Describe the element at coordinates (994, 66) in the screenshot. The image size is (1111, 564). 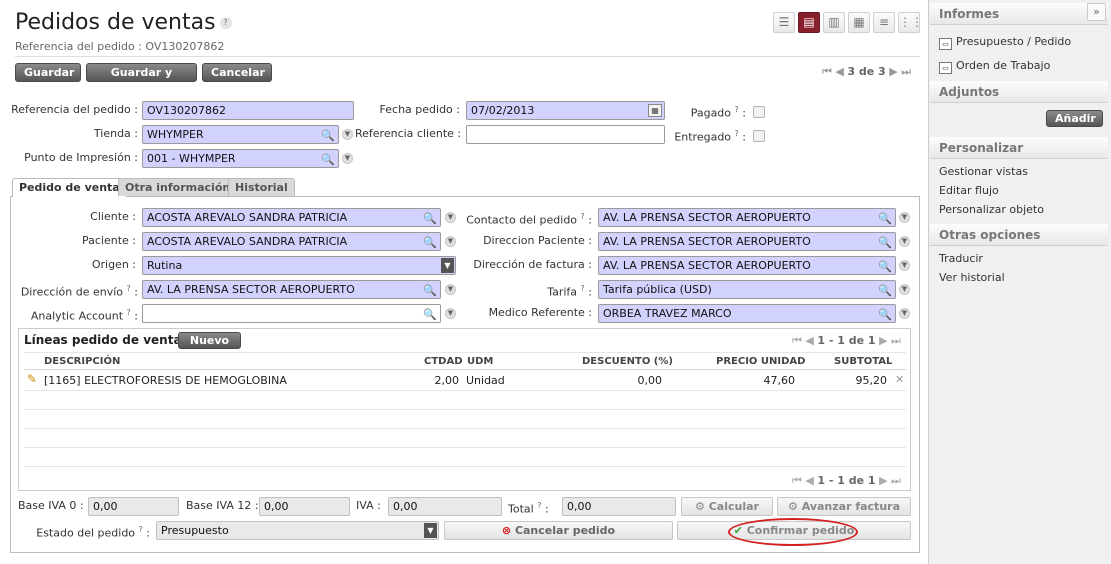
I see `sidebar-report-workorder: ▭ Orden de Trabajo` at that location.